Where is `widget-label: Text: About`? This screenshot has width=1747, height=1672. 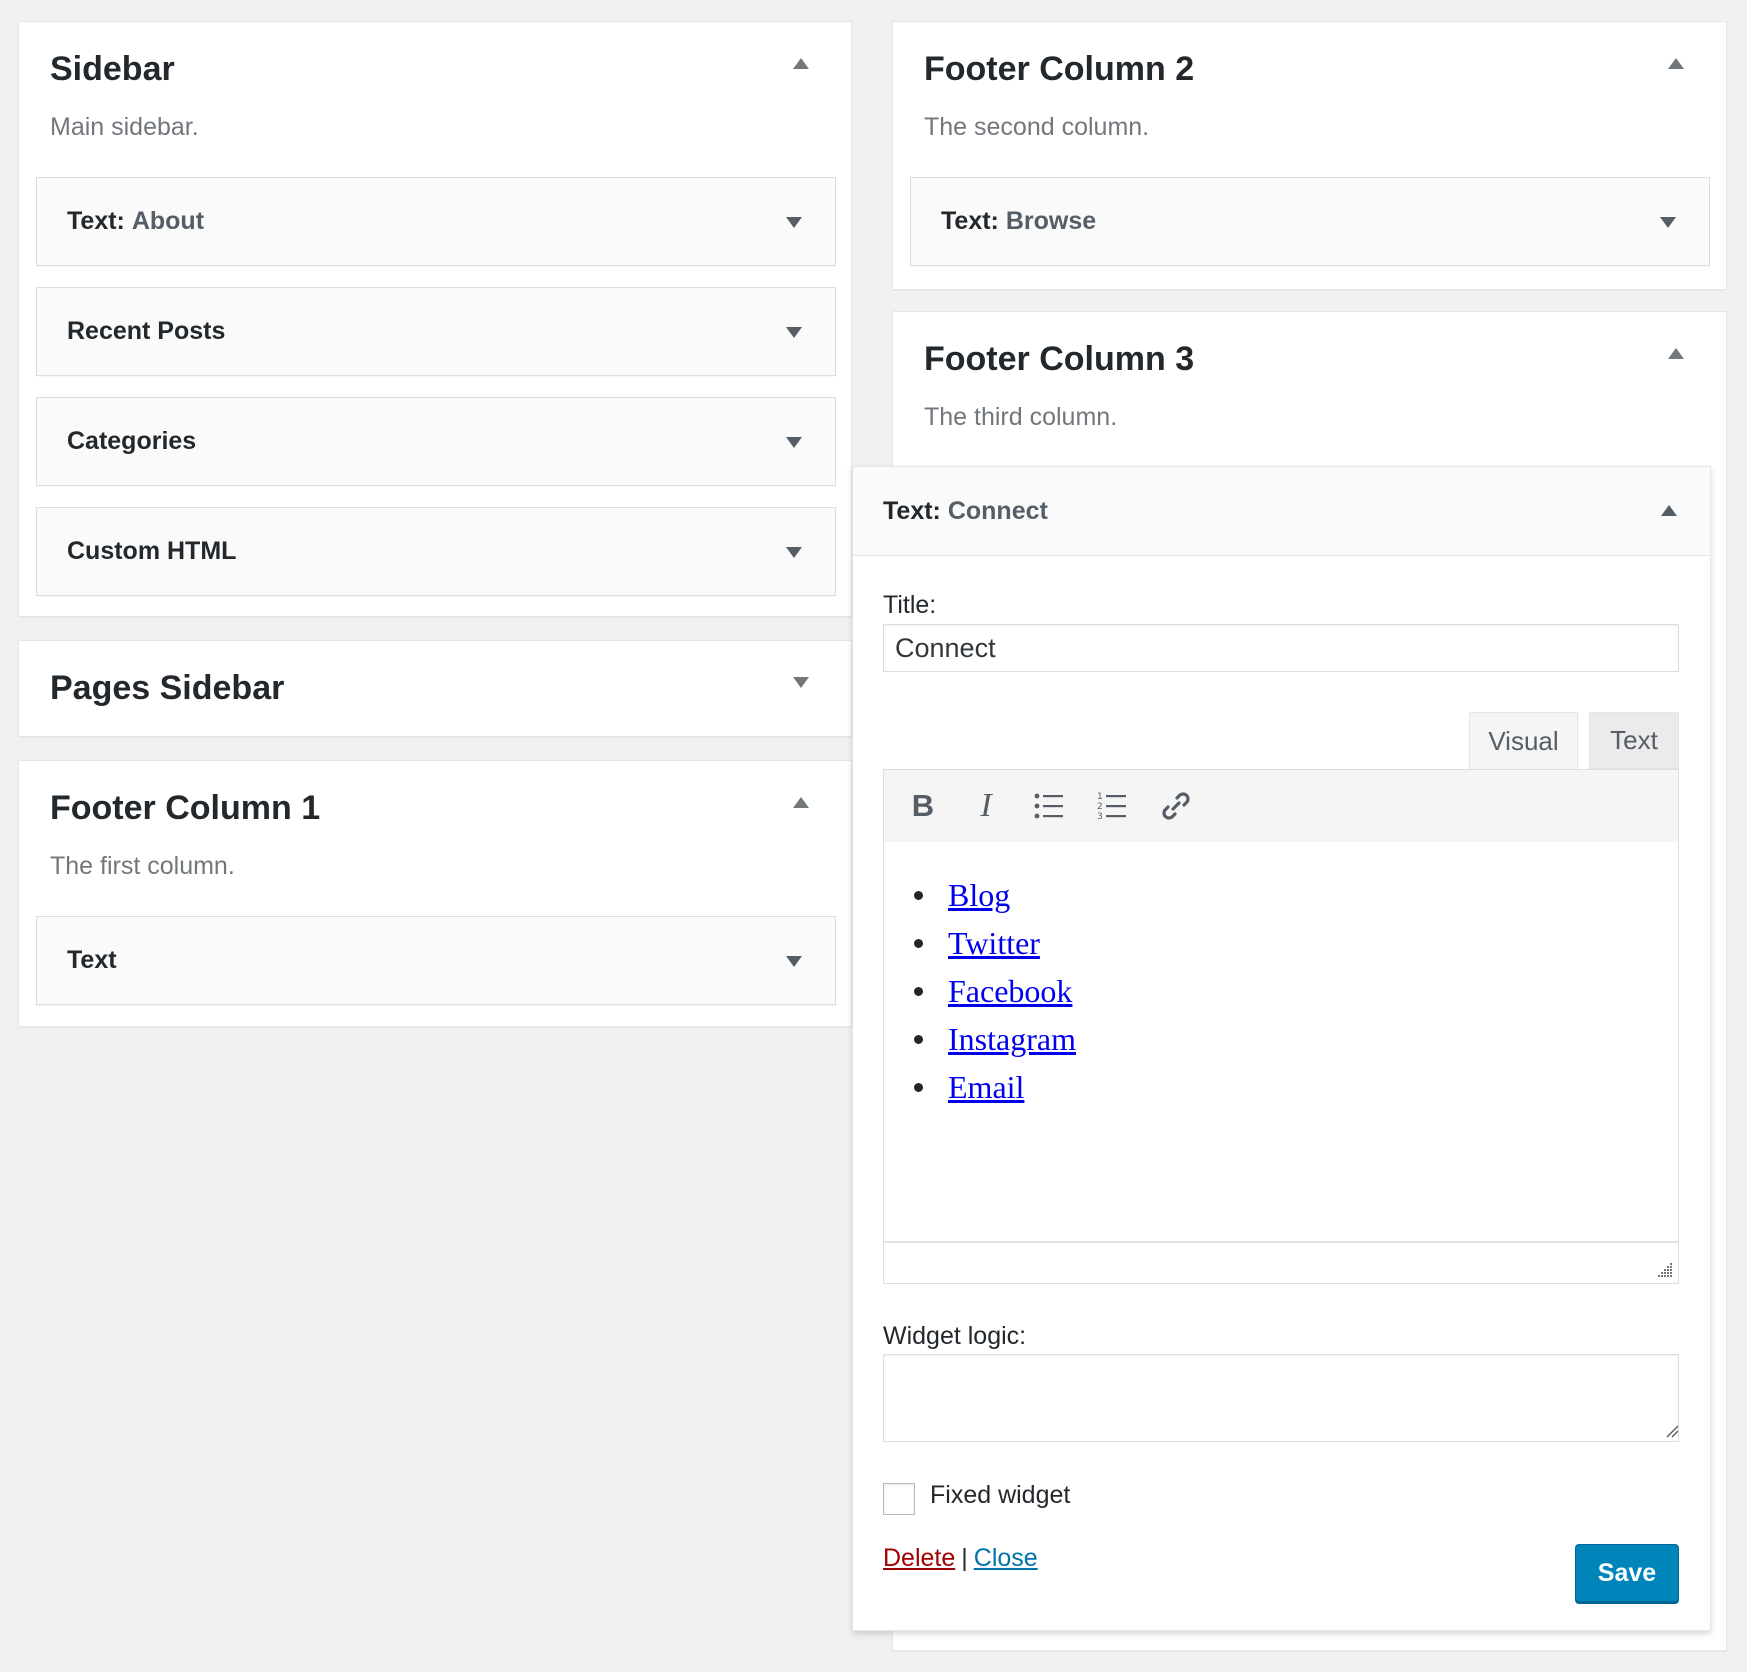 widget-label: Text: About is located at coordinates (135, 221).